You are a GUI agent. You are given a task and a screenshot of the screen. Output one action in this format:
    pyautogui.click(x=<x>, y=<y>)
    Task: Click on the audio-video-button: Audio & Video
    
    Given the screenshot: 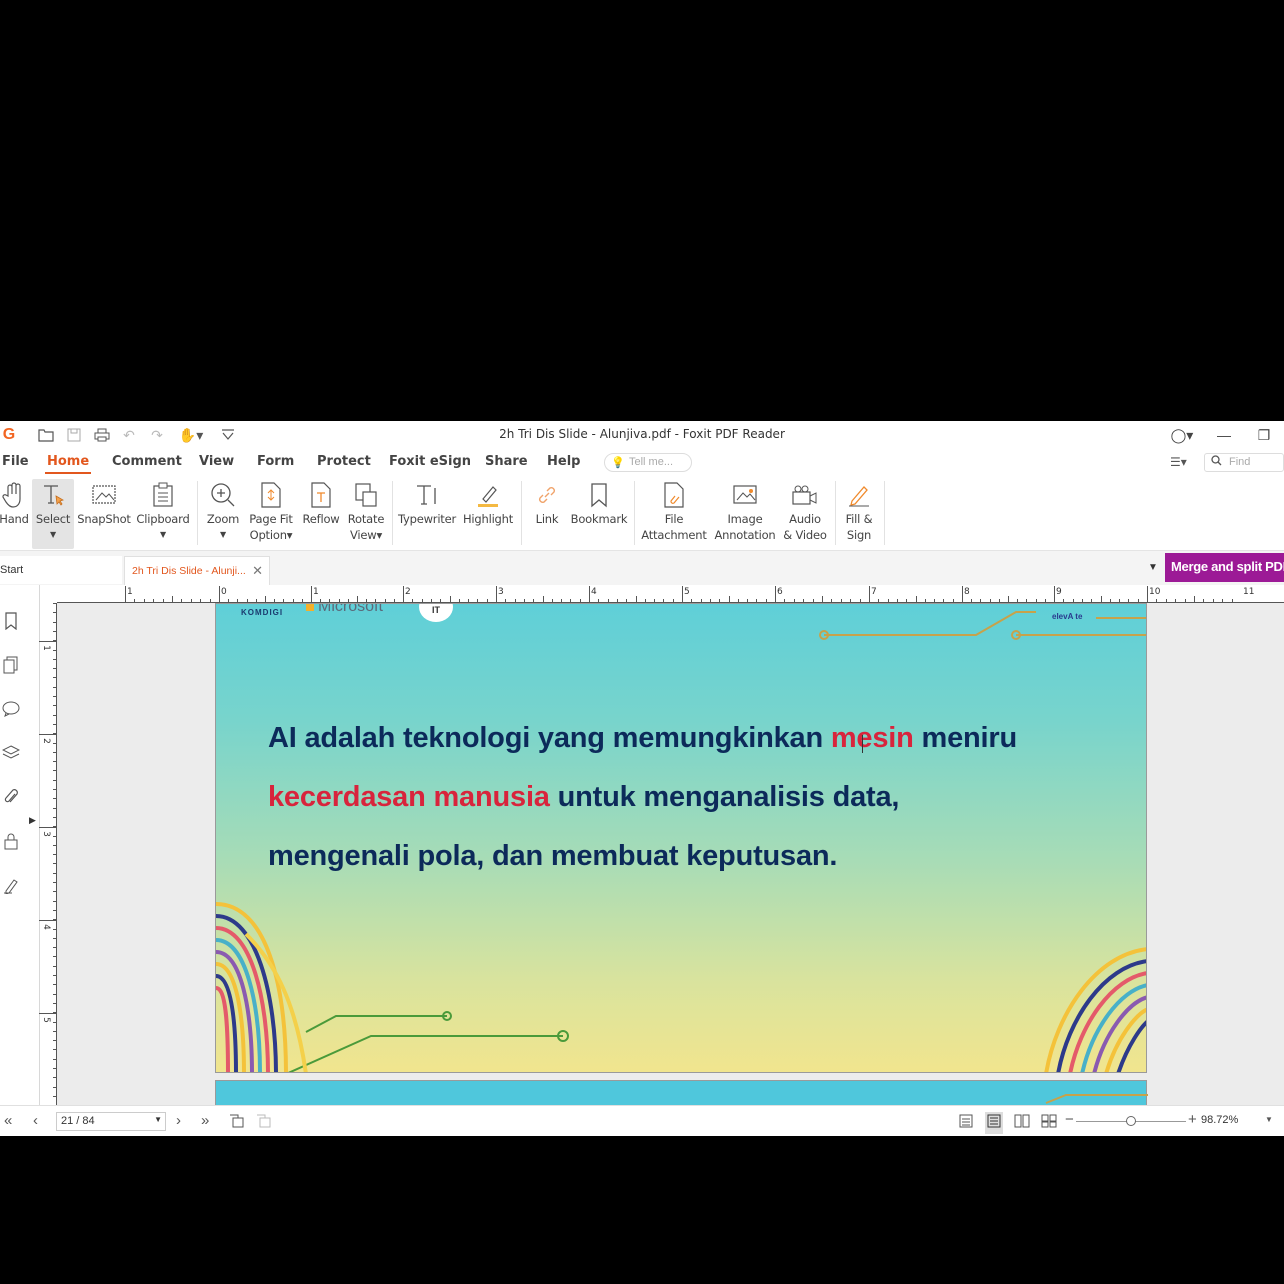 What is the action you would take?
    pyautogui.click(x=805, y=512)
    